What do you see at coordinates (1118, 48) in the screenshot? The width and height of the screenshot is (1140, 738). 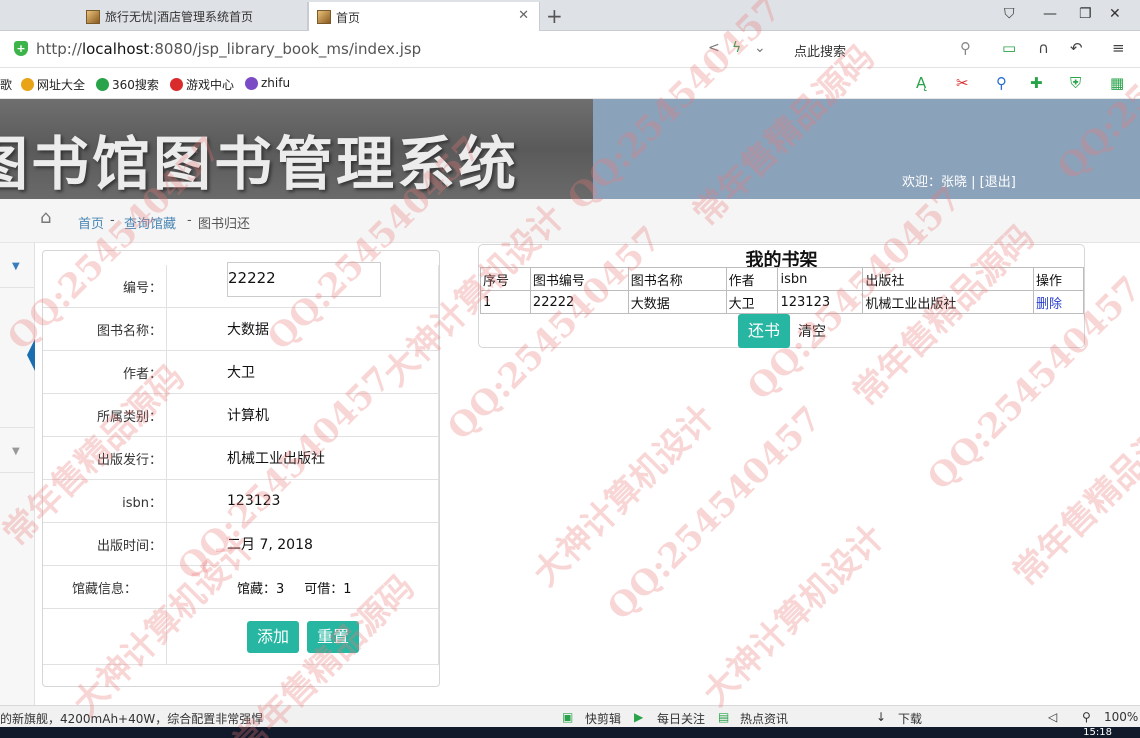 I see `menu-icon: ≡` at bounding box center [1118, 48].